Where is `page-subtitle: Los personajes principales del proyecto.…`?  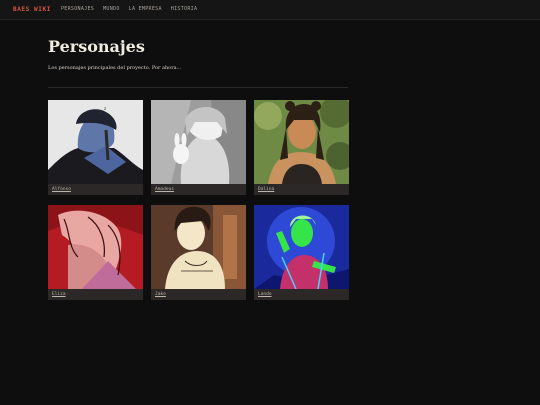
page-subtitle: Los personajes principales del proyecto.… is located at coordinates (115, 68).